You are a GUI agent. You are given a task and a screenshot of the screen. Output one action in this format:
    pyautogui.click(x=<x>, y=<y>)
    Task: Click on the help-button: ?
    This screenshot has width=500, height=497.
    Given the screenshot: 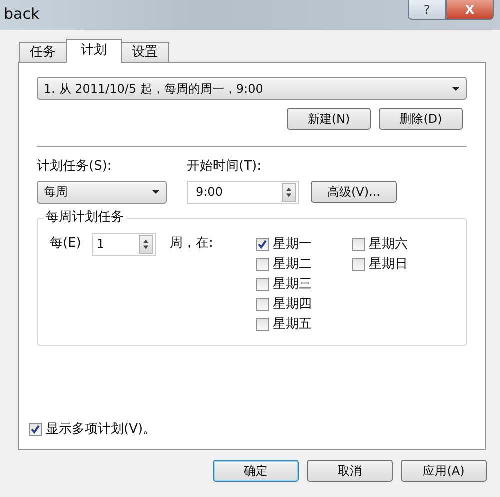 What is the action you would take?
    pyautogui.click(x=427, y=10)
    